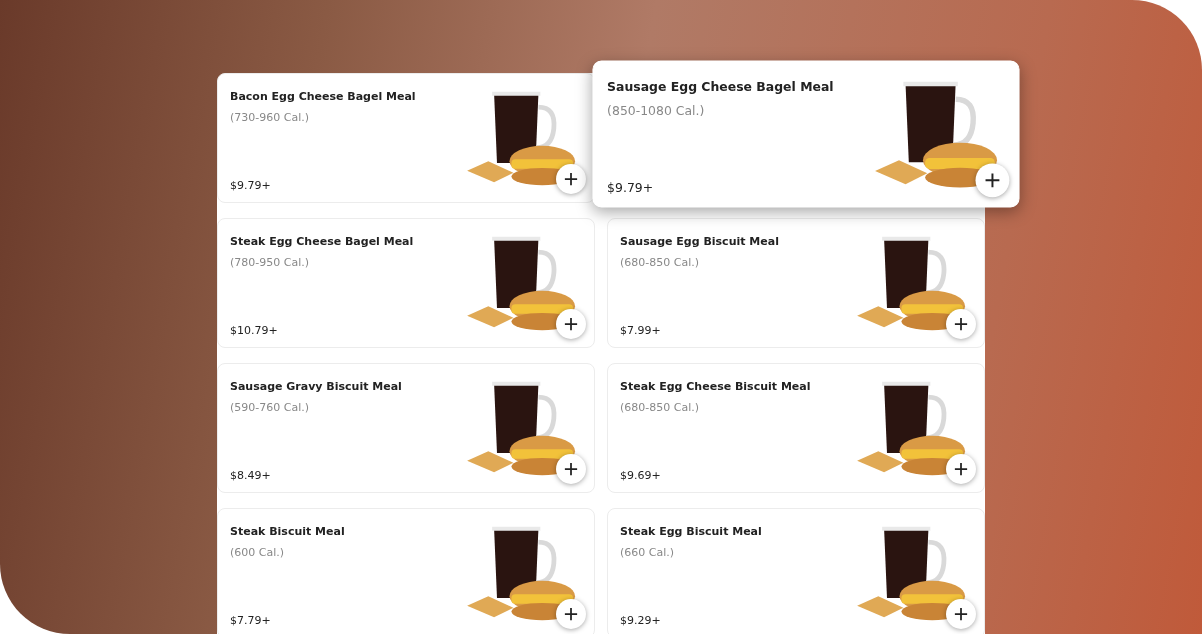  What do you see at coordinates (806, 134) in the screenshot?
I see `menu-item-card: Sausage Egg Cheese Bagel Meal (850-1080 Cal.) $9.79+` at bounding box center [806, 134].